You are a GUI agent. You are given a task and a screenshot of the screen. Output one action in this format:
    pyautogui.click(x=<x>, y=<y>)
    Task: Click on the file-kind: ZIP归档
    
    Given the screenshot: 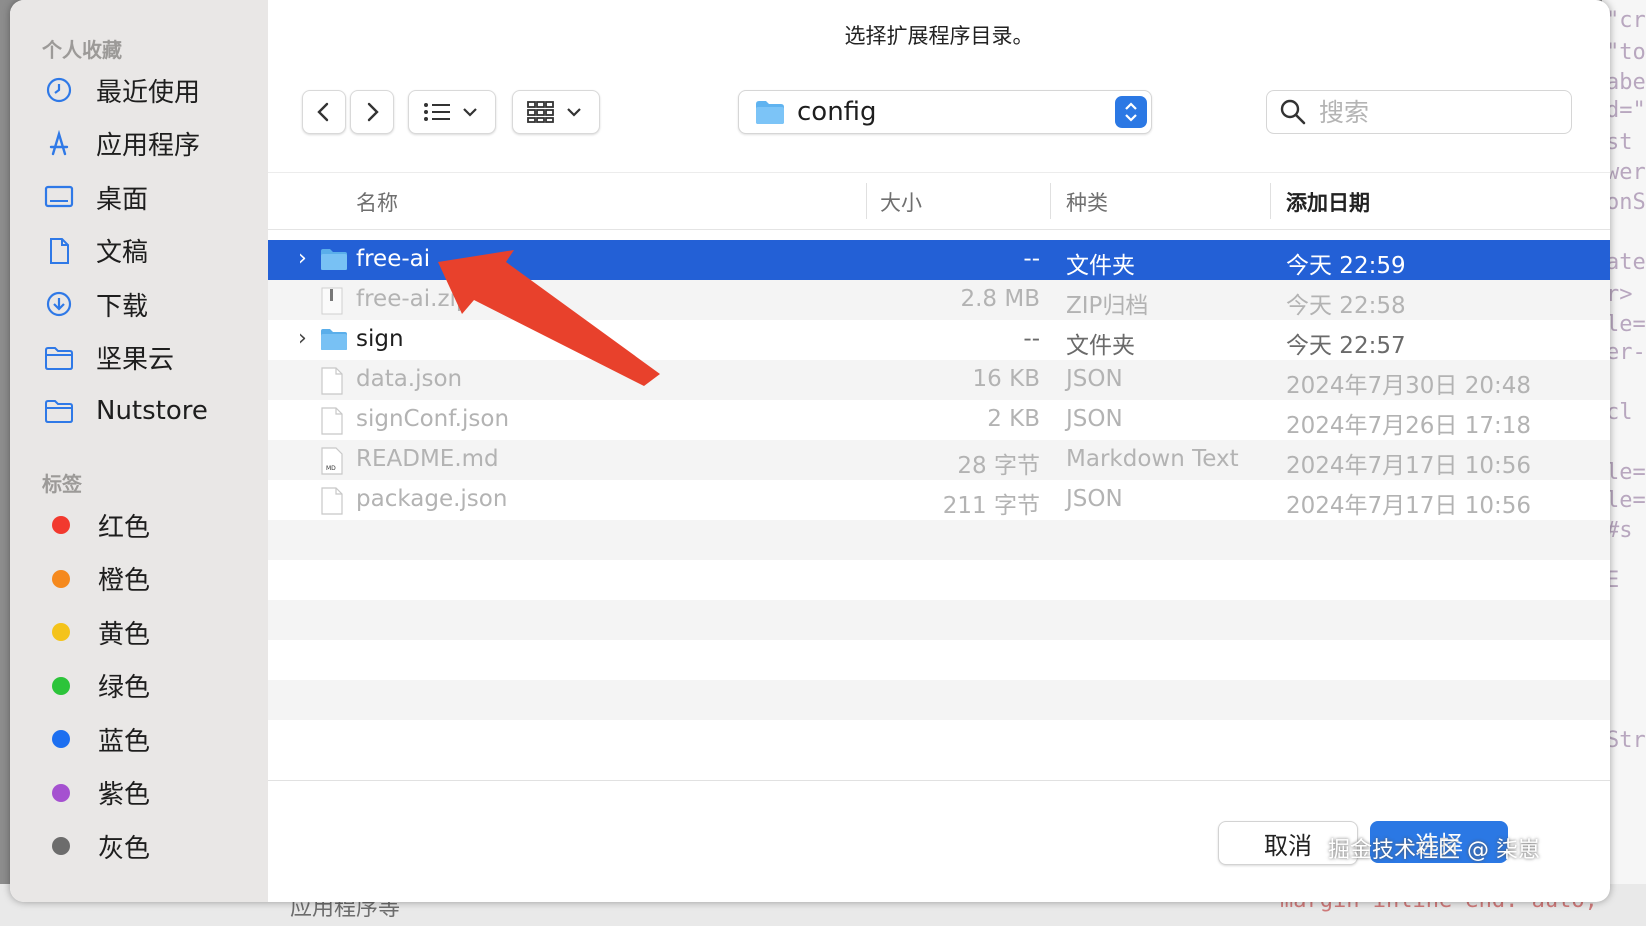 What is the action you would take?
    pyautogui.click(x=1107, y=306)
    